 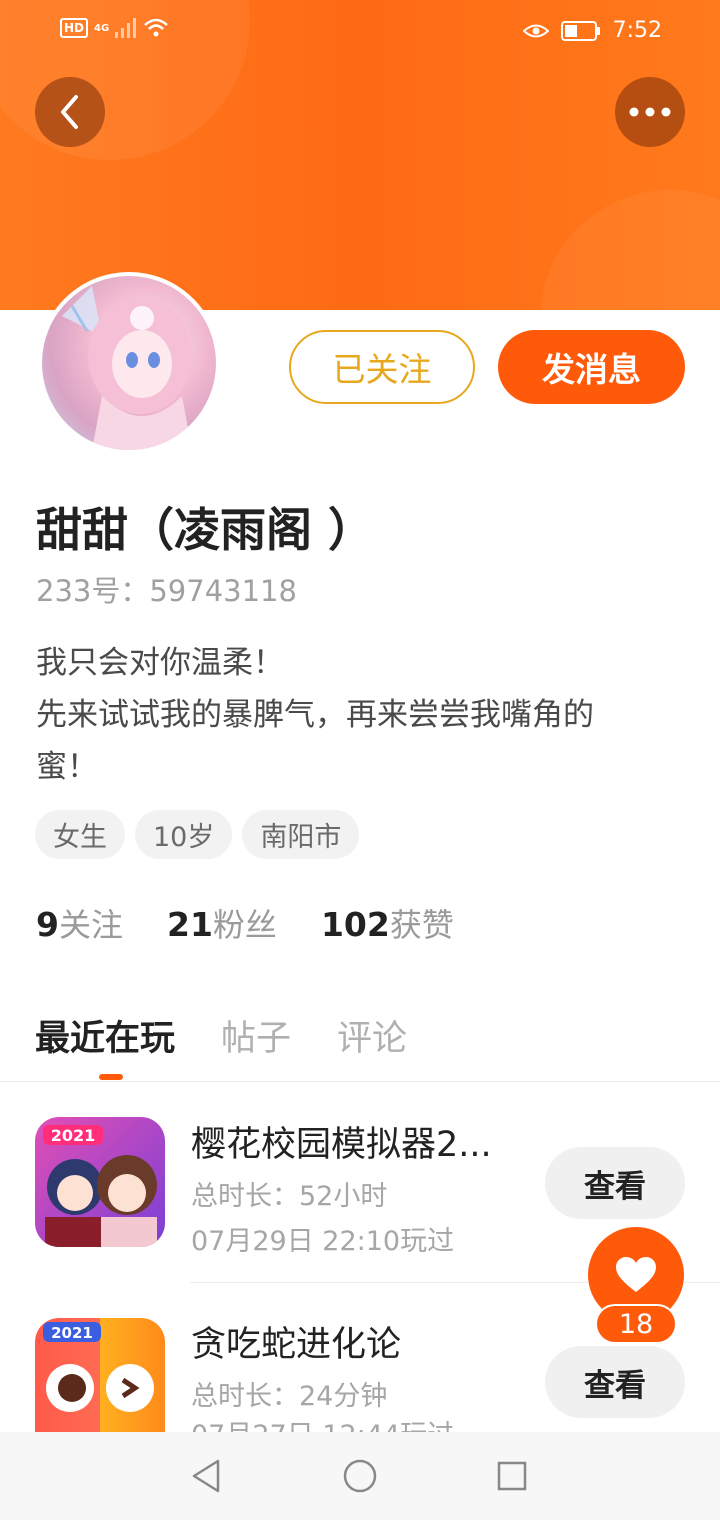 I want to click on tag-age: 10岁, so click(x=184, y=834).